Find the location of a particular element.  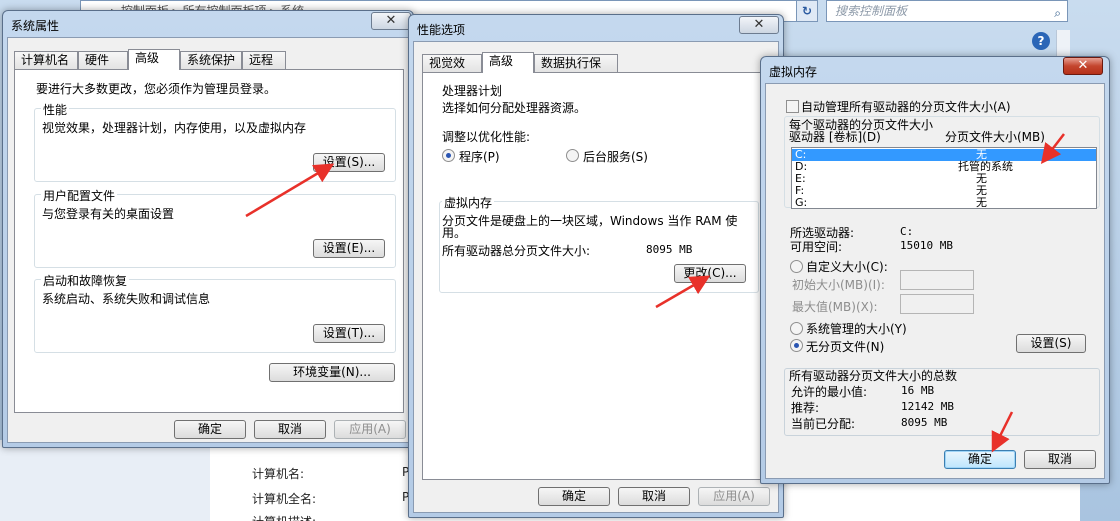

list-item: E: 无 is located at coordinates (944, 179).